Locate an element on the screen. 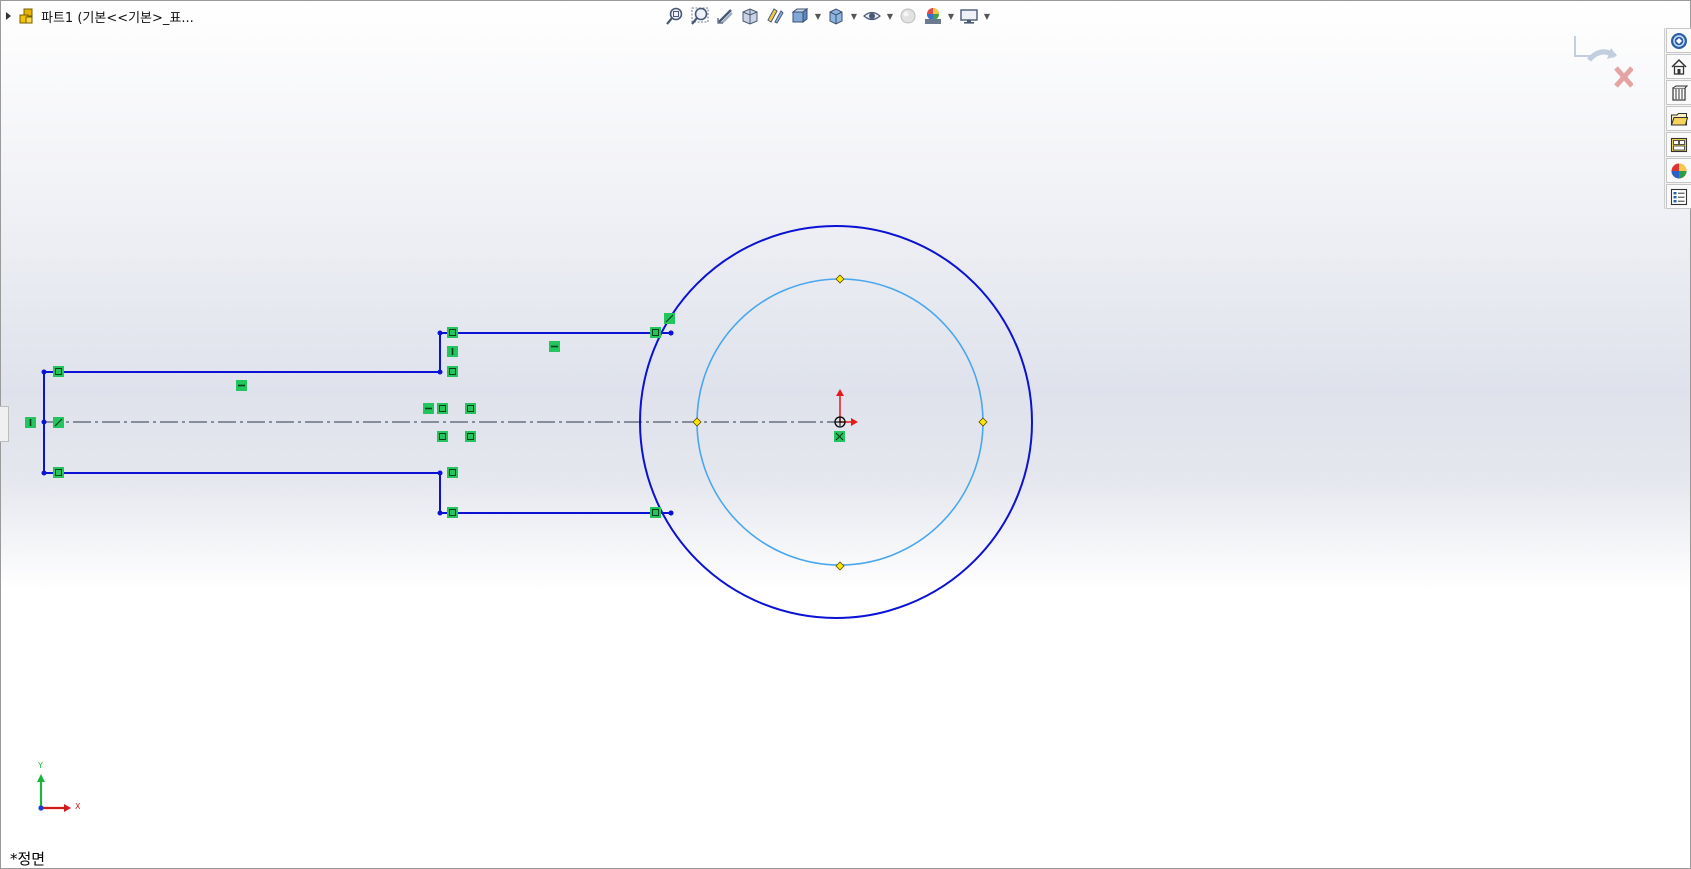 Image resolution: width=1691 pixels, height=869 pixels. reference-triad: Y X is located at coordinates (60, 787).